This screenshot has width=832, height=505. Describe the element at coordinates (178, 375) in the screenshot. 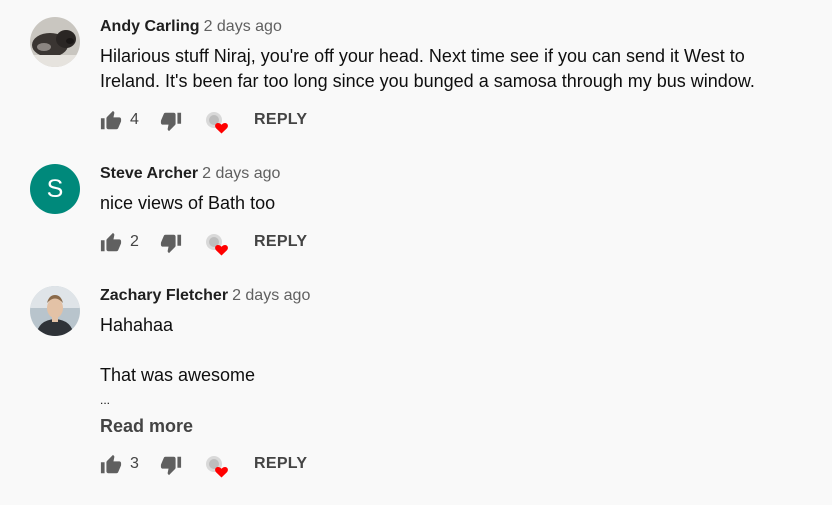

I see `comment-line: That was awesome` at that location.